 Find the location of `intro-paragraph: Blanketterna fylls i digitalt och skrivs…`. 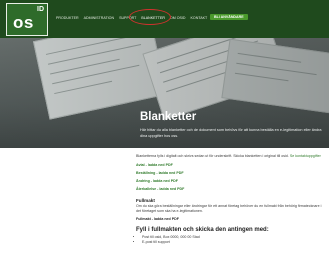

intro-paragraph: Blanketterna fylls i digitalt och skrivs… is located at coordinates (230, 156).